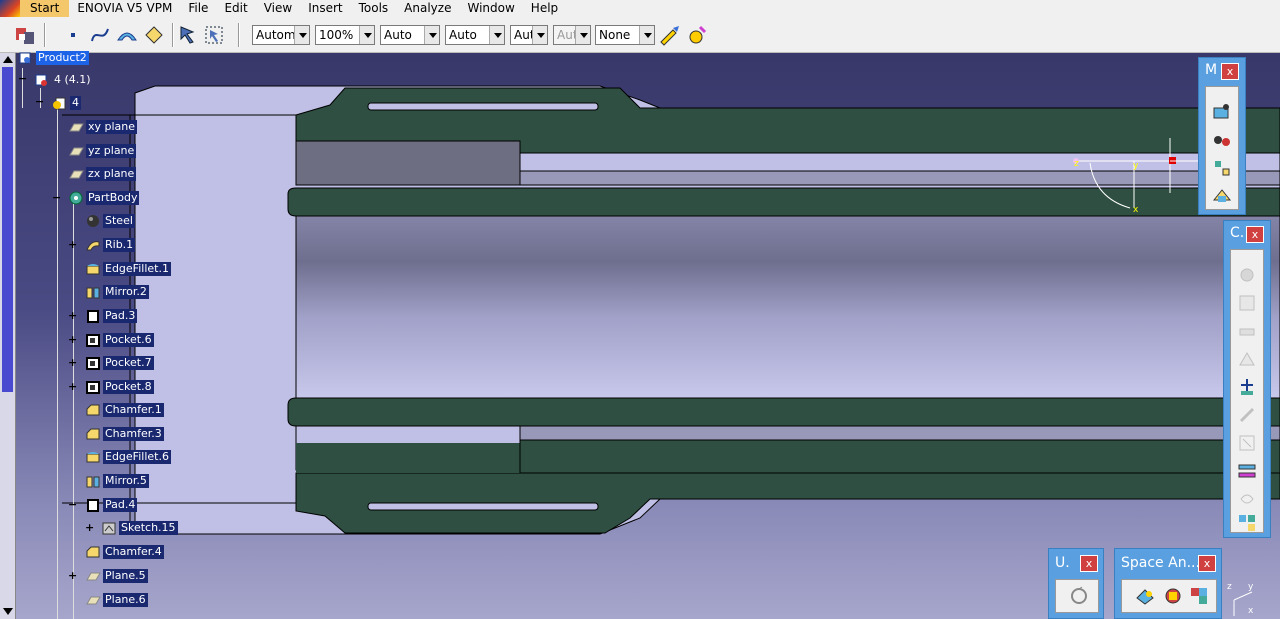 This screenshot has width=1280, height=619. I want to click on reuse-pattern-icon, so click(1247, 523).